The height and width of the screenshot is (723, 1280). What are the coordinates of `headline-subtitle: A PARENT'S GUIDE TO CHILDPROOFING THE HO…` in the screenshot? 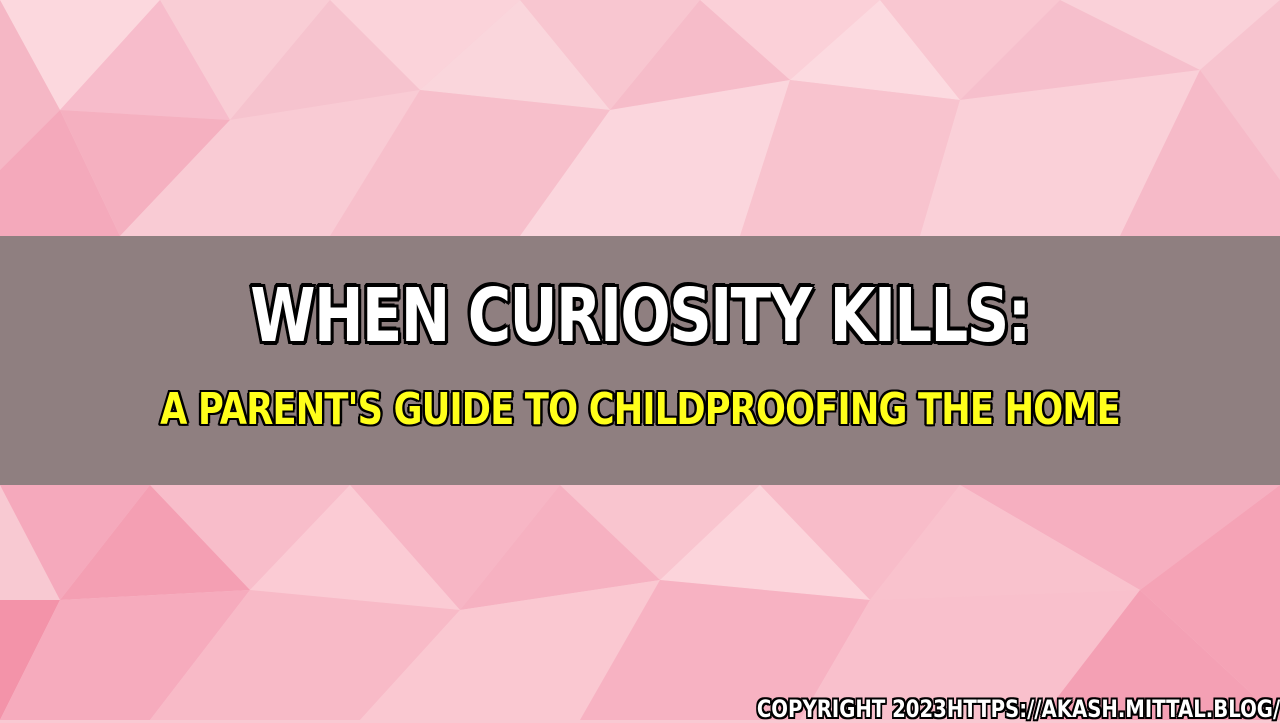 It's located at (640, 409).